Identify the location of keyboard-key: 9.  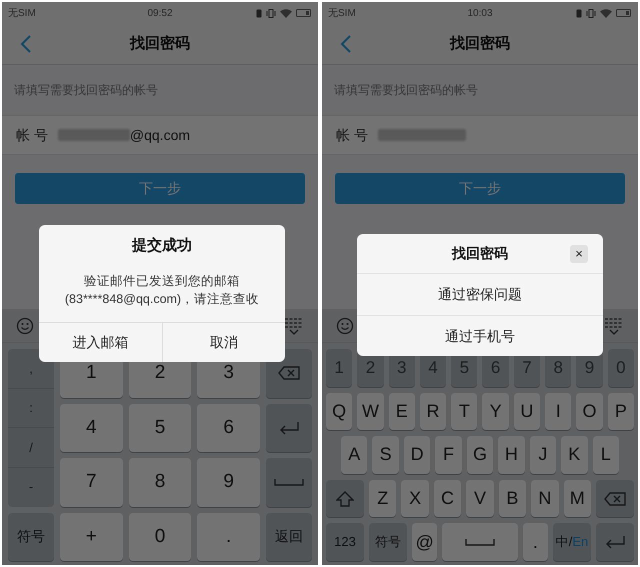
(228, 482).